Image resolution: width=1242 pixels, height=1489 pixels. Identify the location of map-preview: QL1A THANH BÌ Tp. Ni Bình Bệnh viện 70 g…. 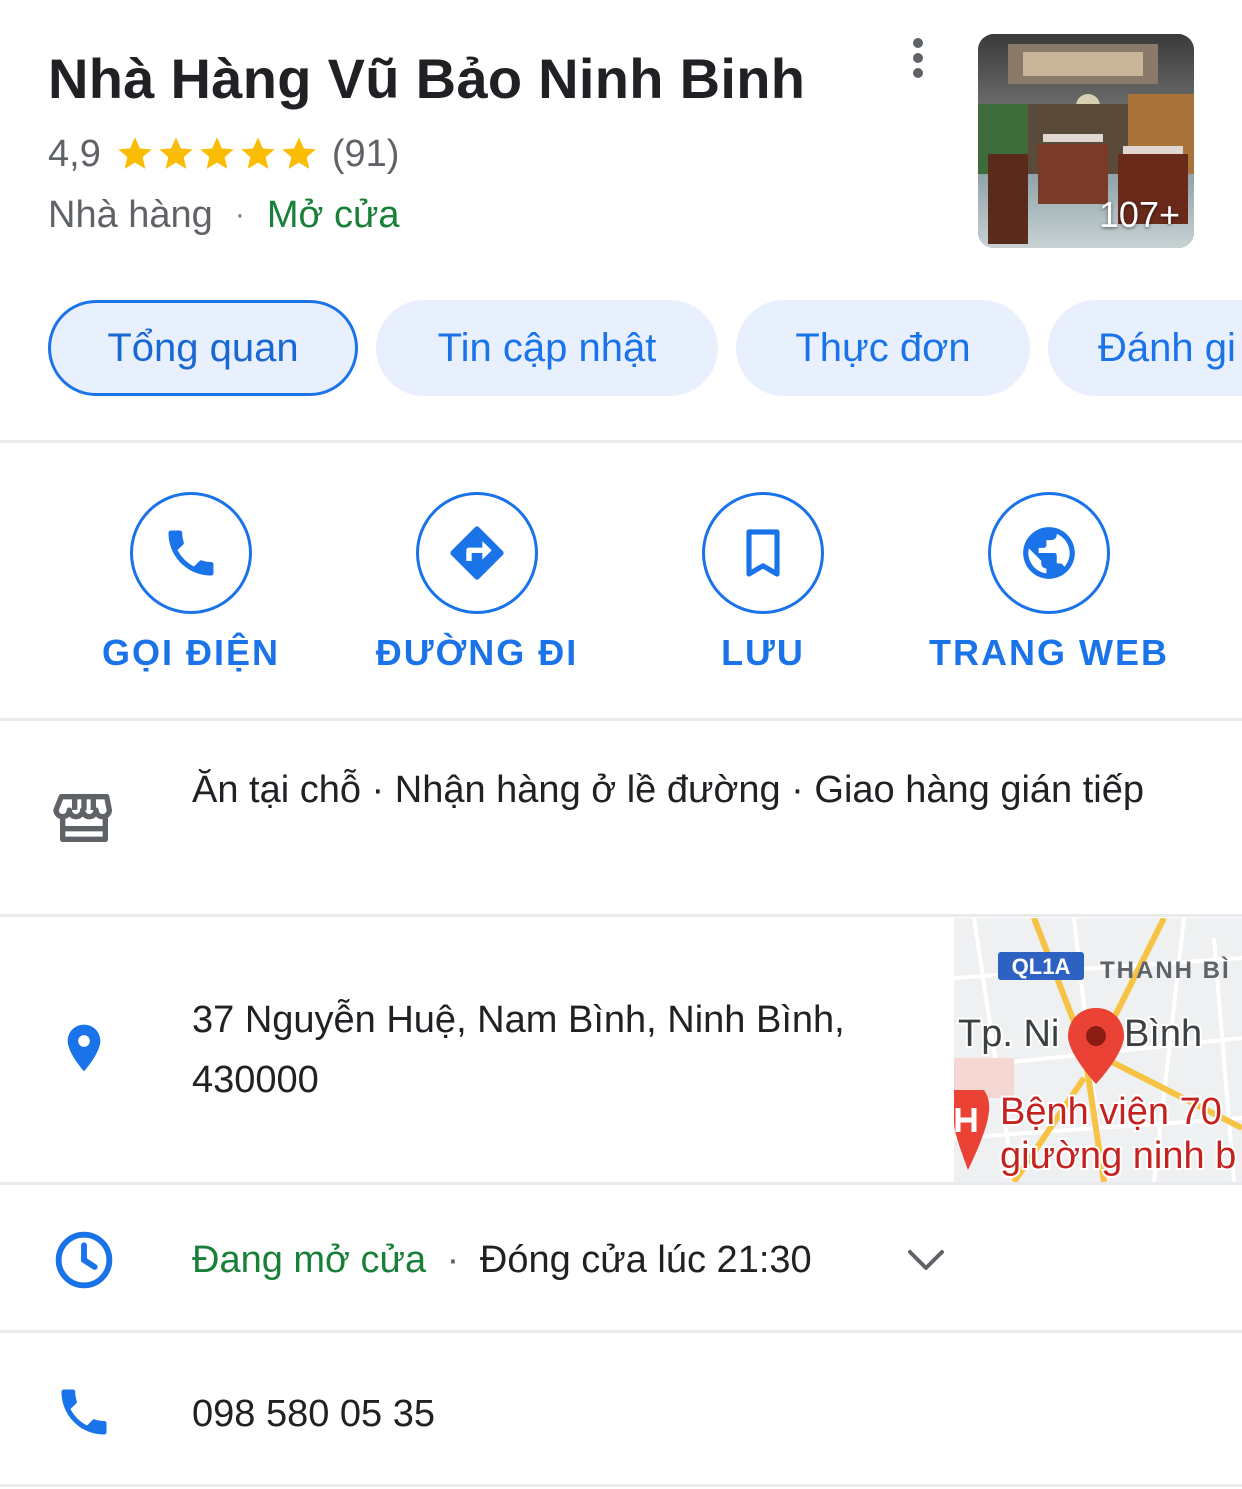
(1098, 1050).